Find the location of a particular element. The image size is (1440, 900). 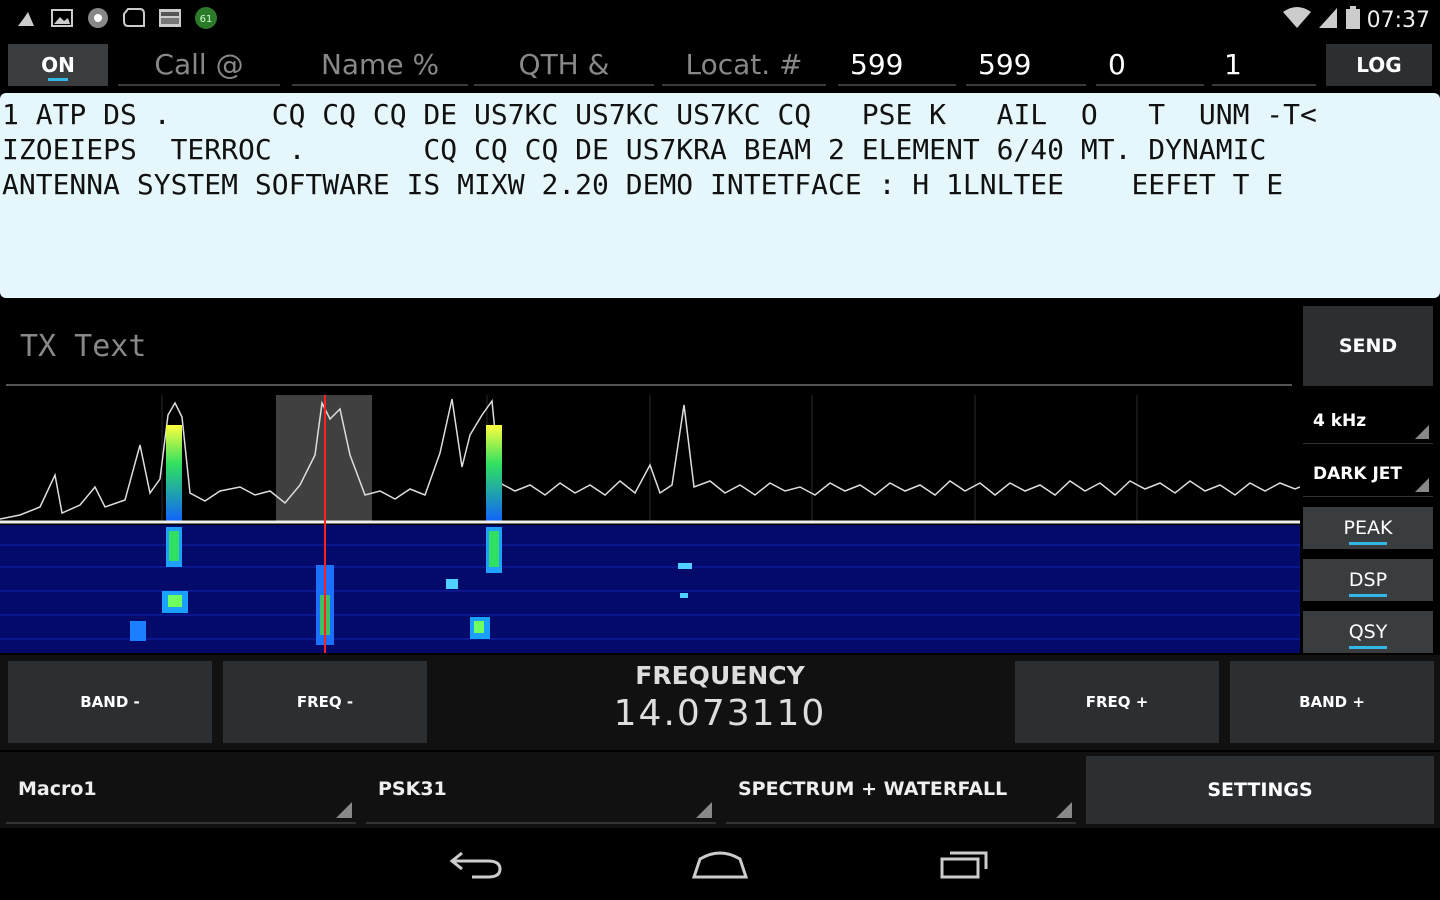

qsy-indicator is located at coordinates (1368, 647).